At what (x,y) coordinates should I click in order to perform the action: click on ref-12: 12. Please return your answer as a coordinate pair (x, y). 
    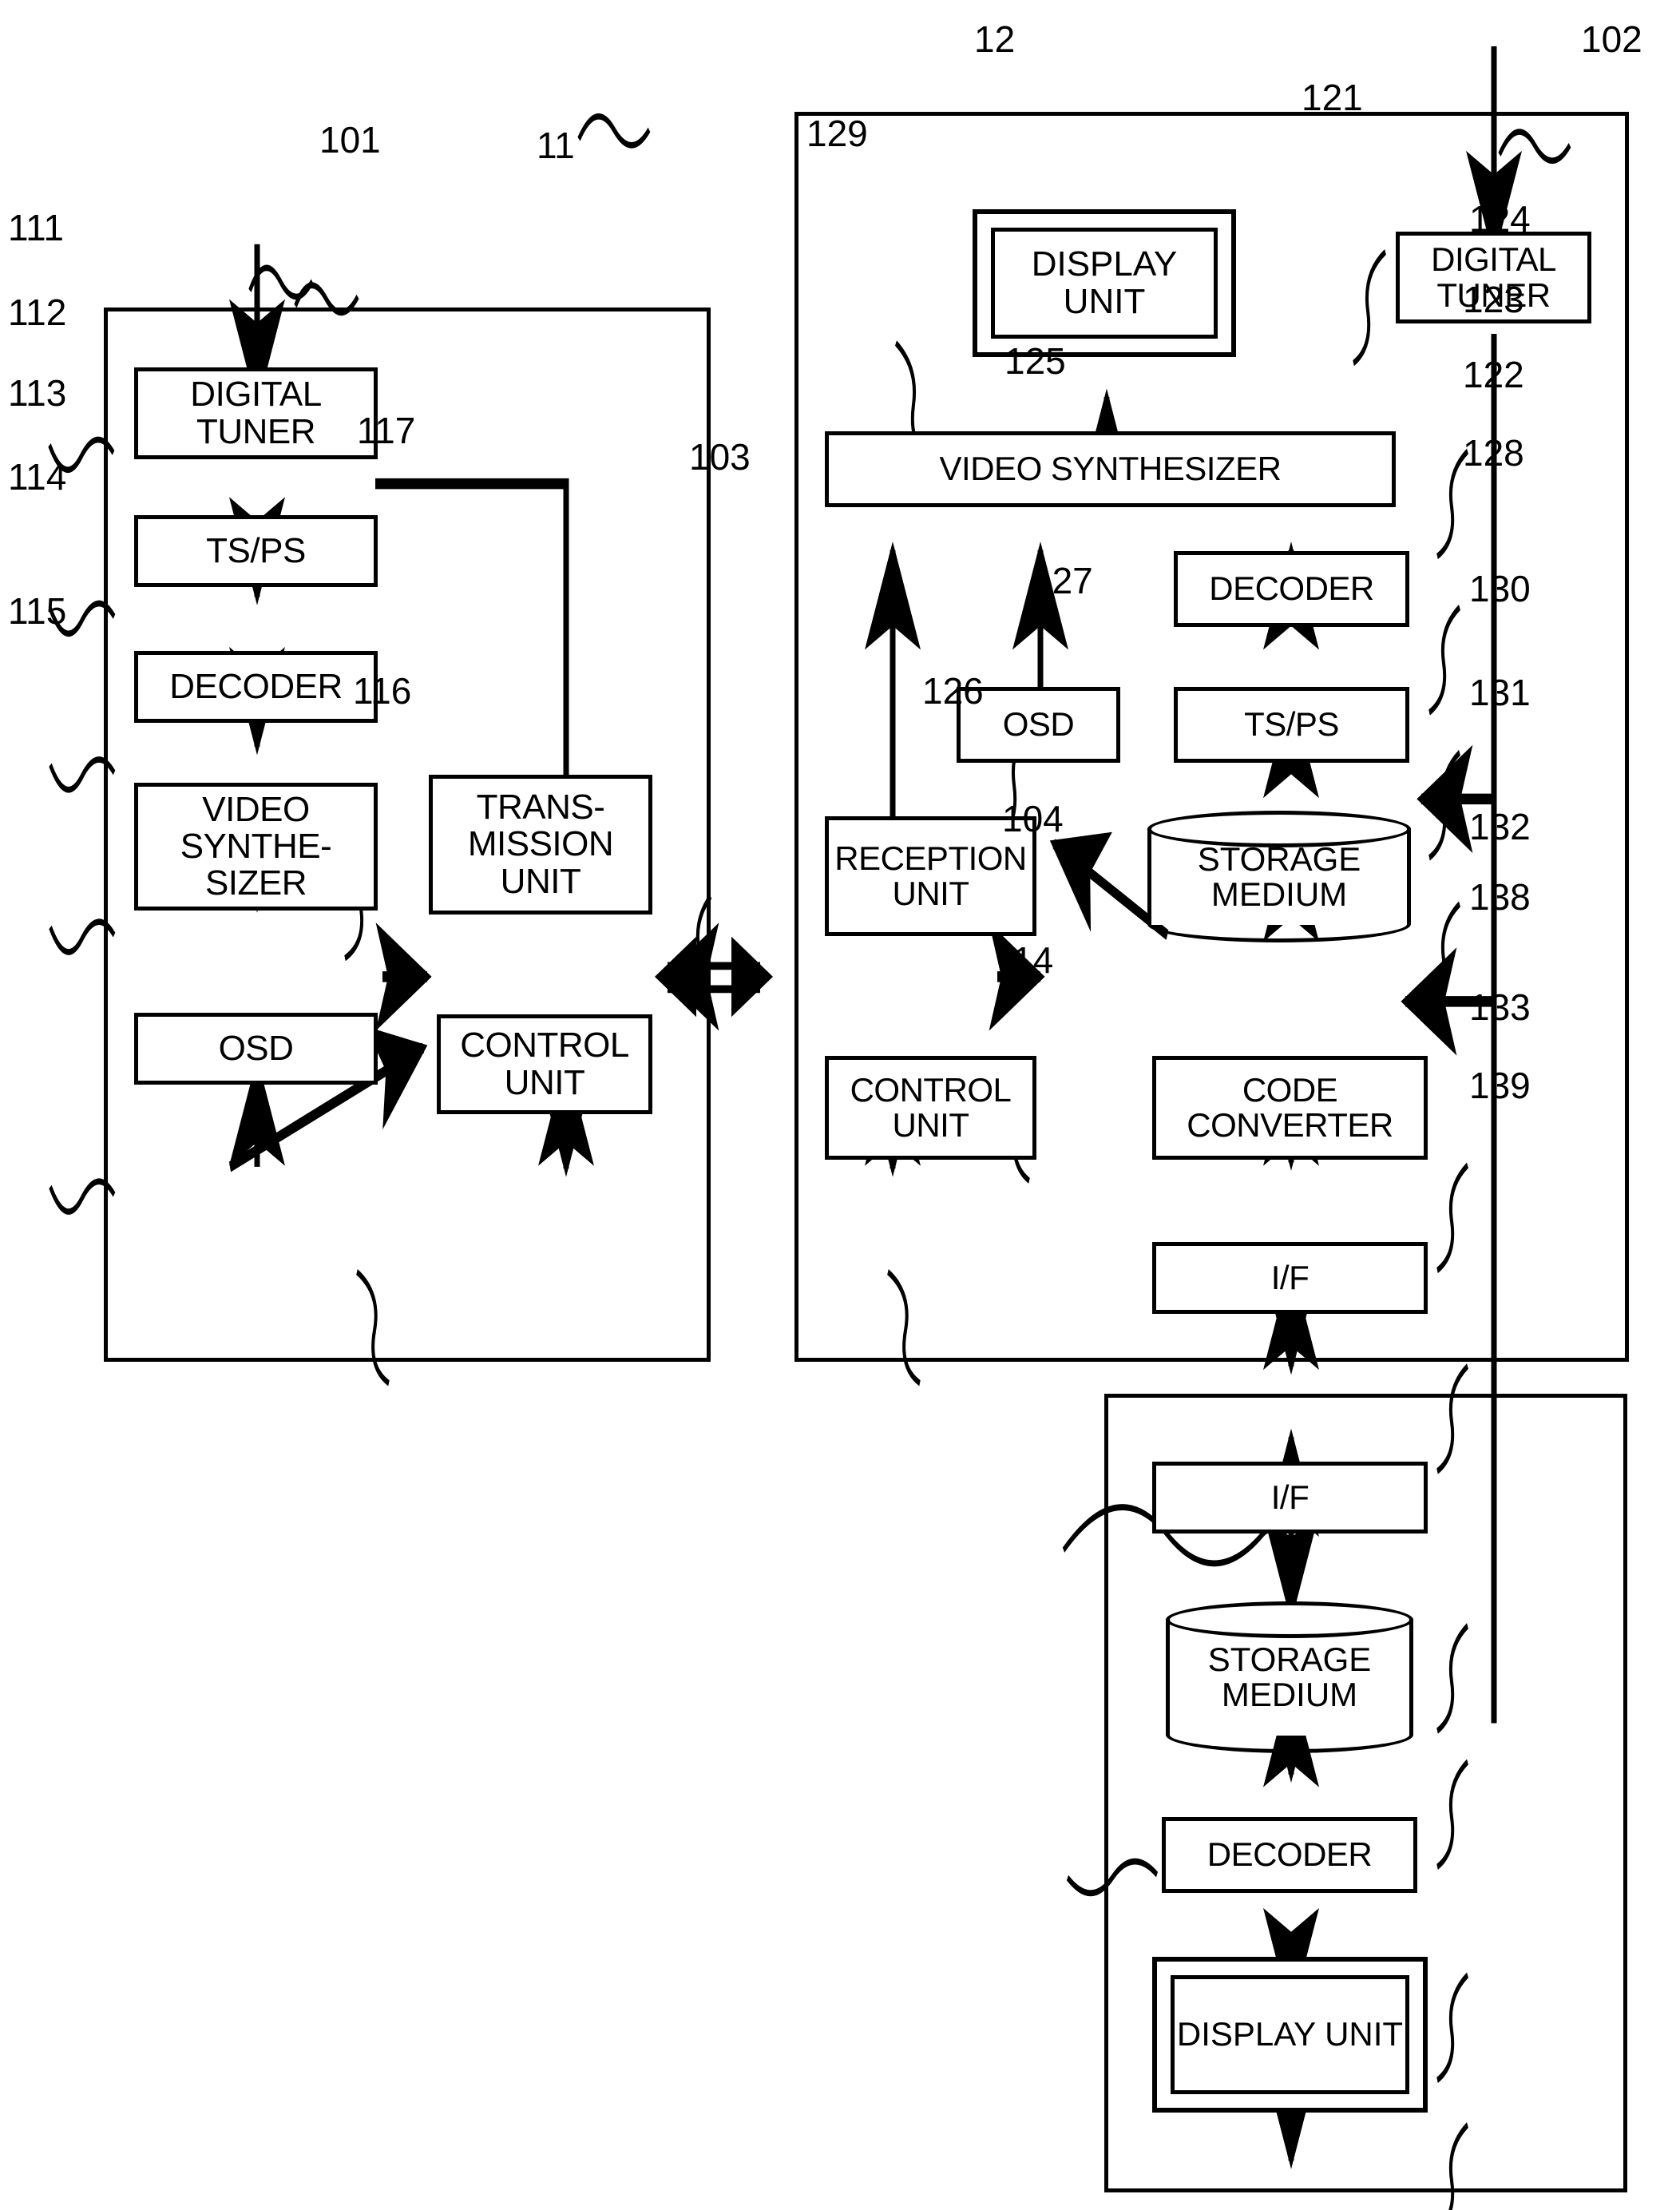
    Looking at the image, I should click on (995, 39).